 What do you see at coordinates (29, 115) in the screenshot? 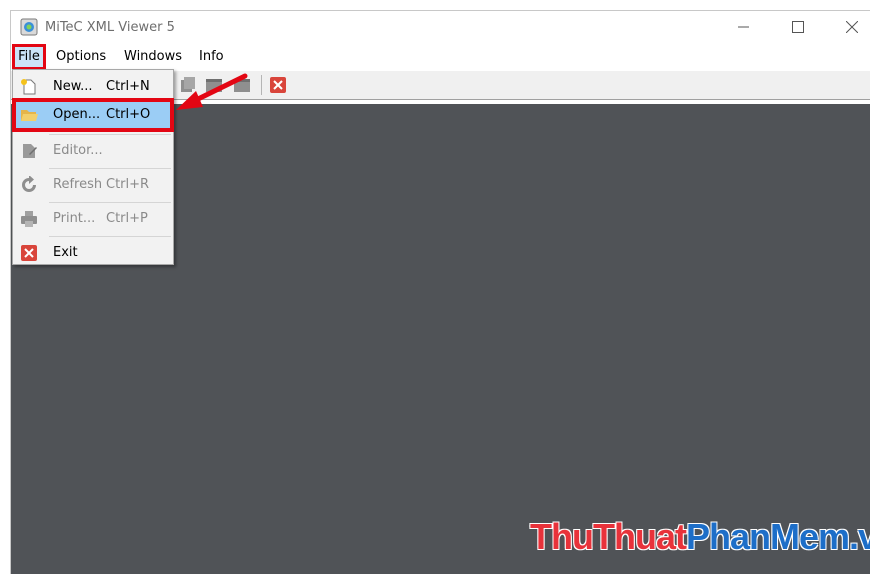
I see `open-folder-icon` at bounding box center [29, 115].